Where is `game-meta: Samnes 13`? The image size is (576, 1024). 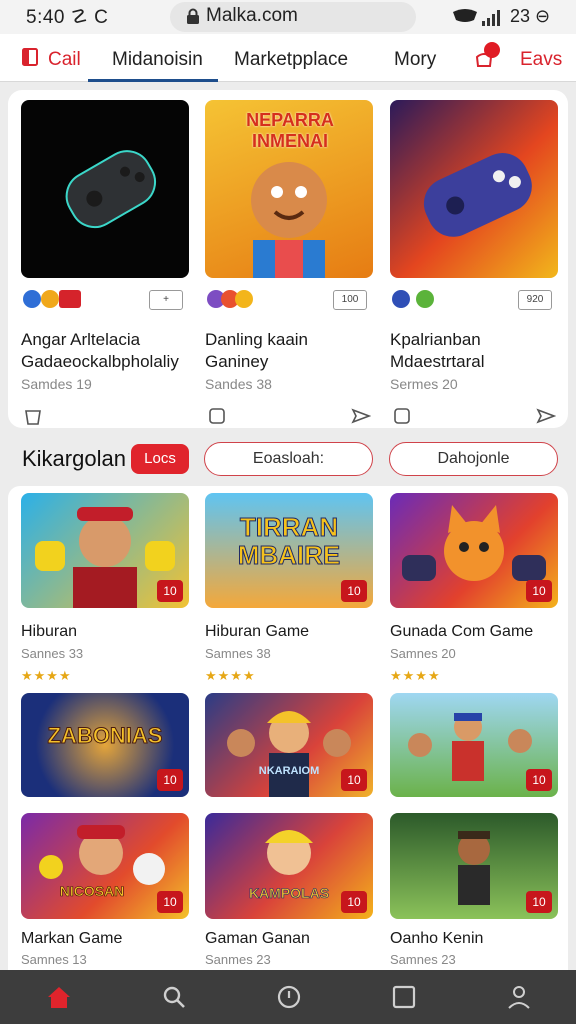 game-meta: Samnes 13 is located at coordinates (54, 959).